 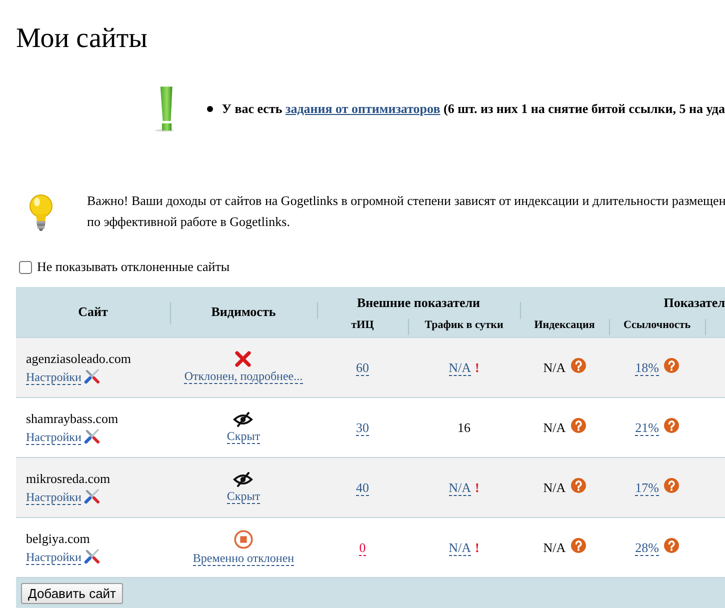 What do you see at coordinates (72, 593) in the screenshot?
I see `add-site-button: Добавить сайт` at bounding box center [72, 593].